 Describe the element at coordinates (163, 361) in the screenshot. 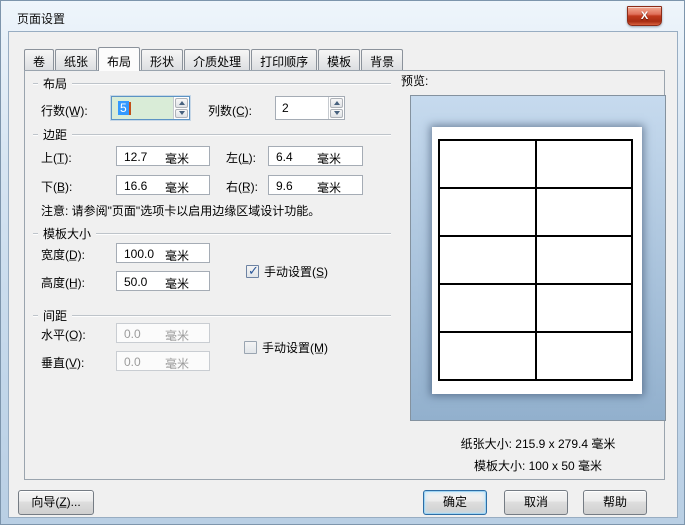

I see `vertical-spacing-field: 0.0 毫米` at that location.